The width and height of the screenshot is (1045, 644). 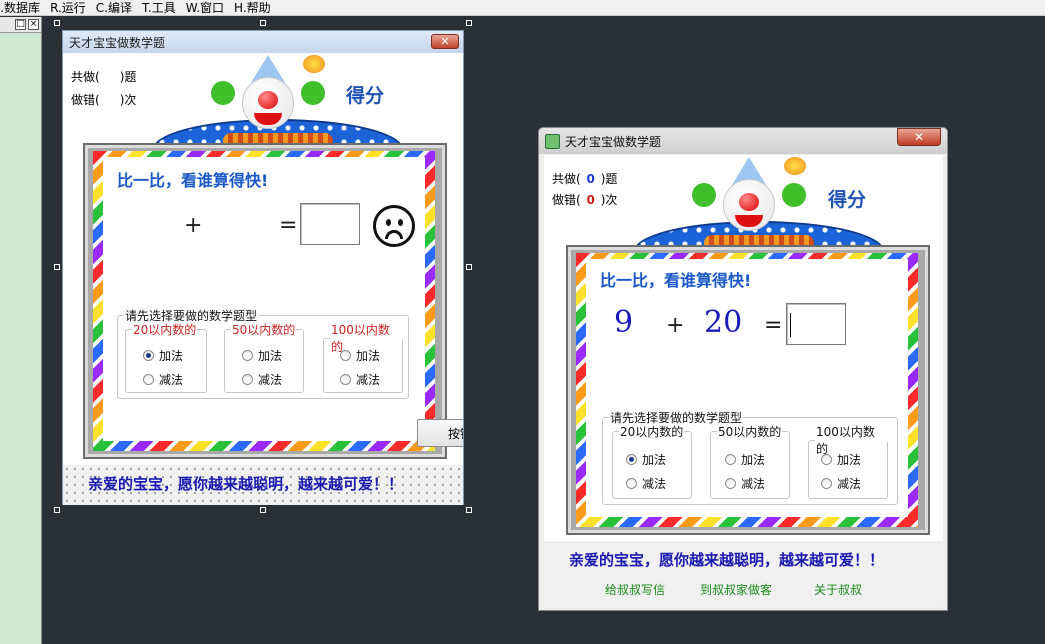 What do you see at coordinates (743, 141) in the screenshot?
I see `running-app-titlebar: 天才宝宝做数学题 ✕` at bounding box center [743, 141].